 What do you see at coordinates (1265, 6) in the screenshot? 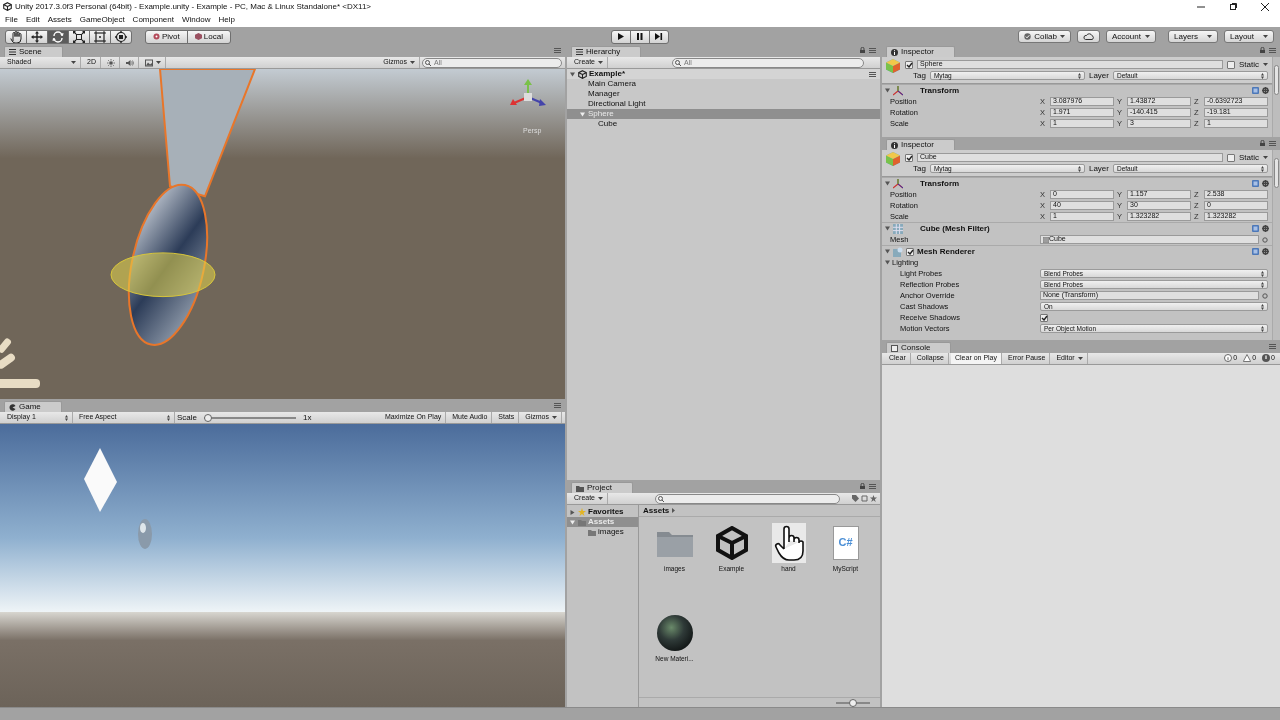
I see `close-icon` at bounding box center [1265, 6].